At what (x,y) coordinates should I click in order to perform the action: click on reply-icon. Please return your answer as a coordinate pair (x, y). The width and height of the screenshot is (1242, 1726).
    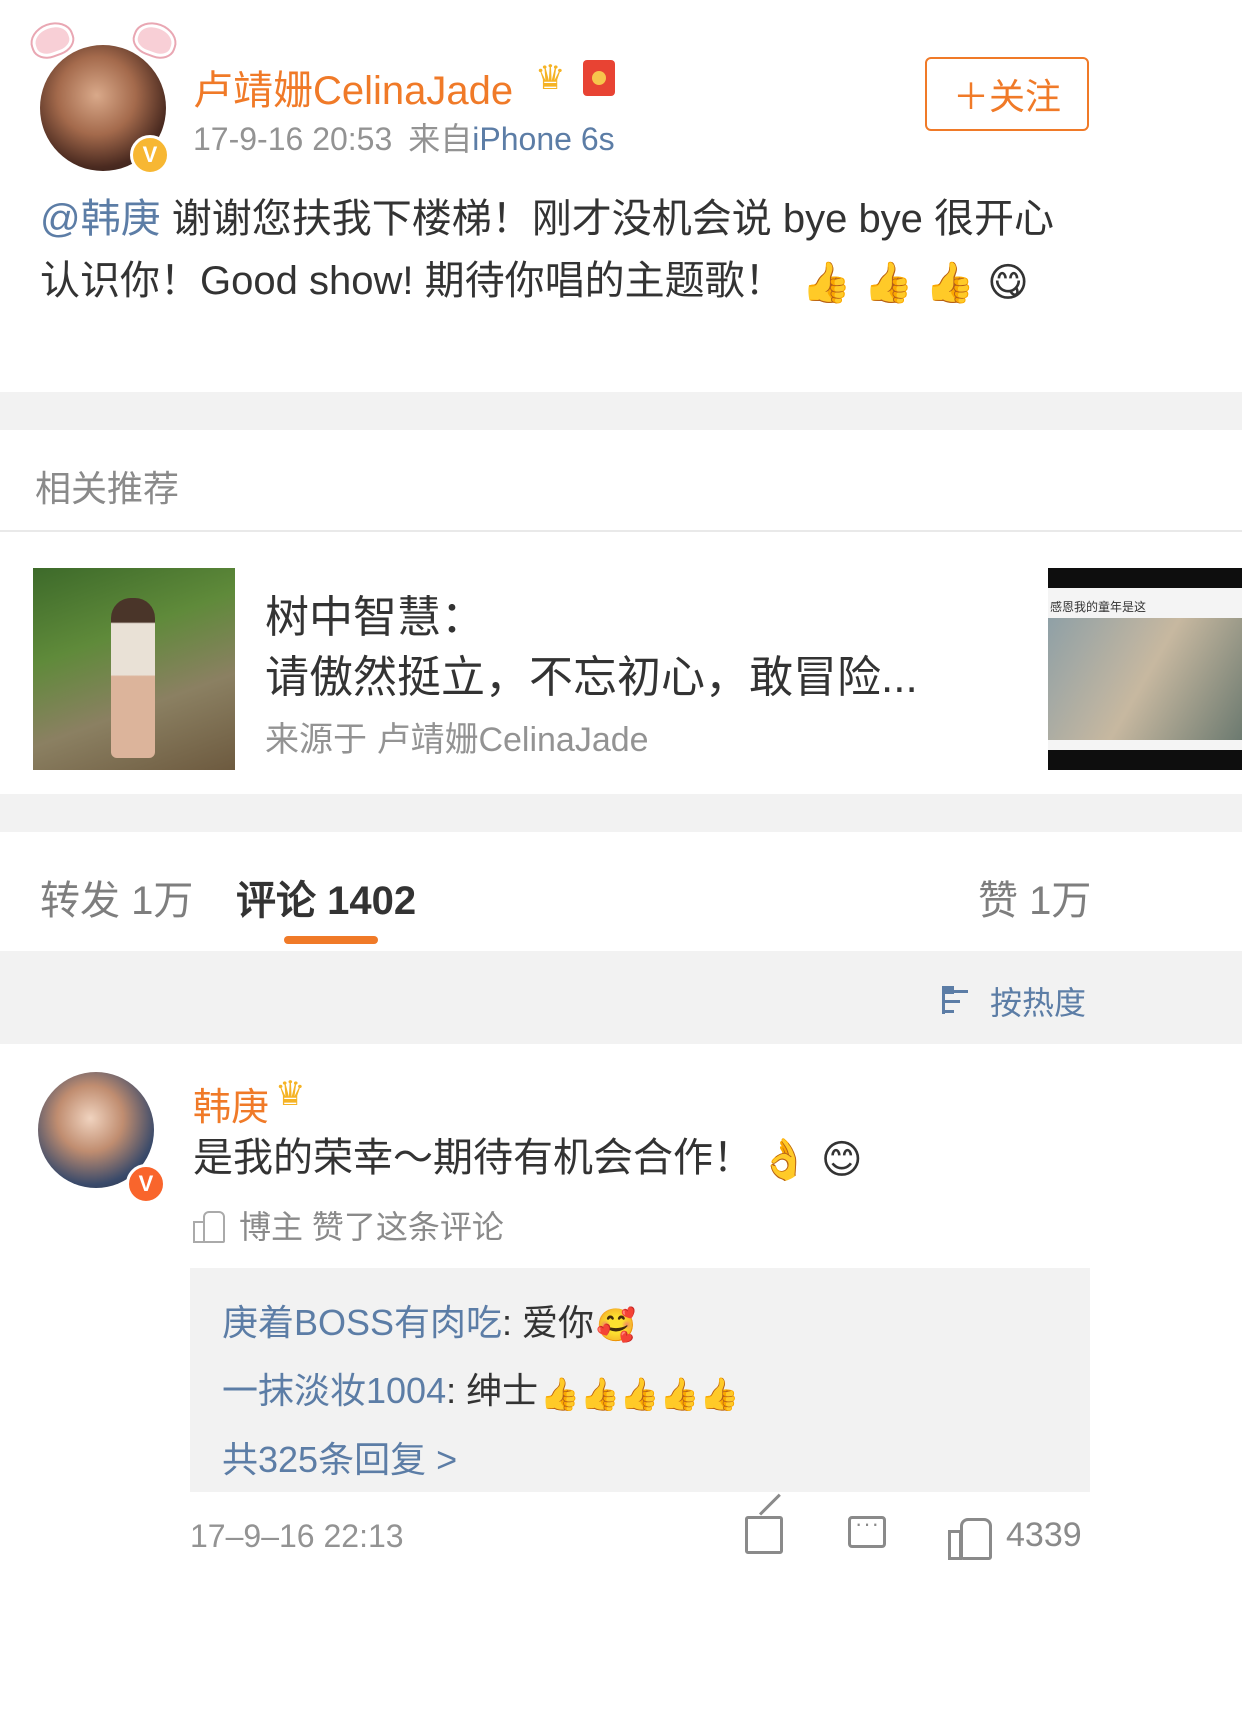
    Looking at the image, I should click on (867, 1529).